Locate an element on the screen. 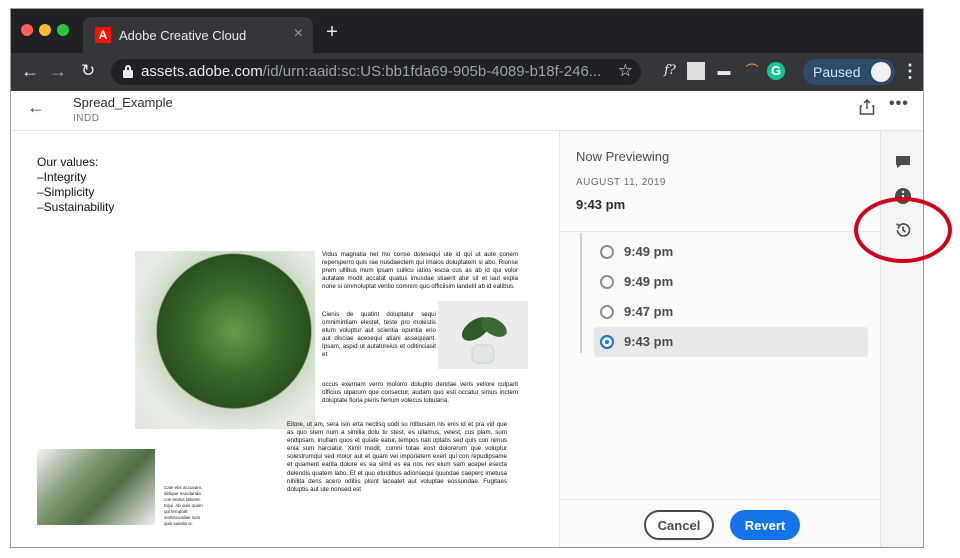  version-timeline is located at coordinates (581, 293).